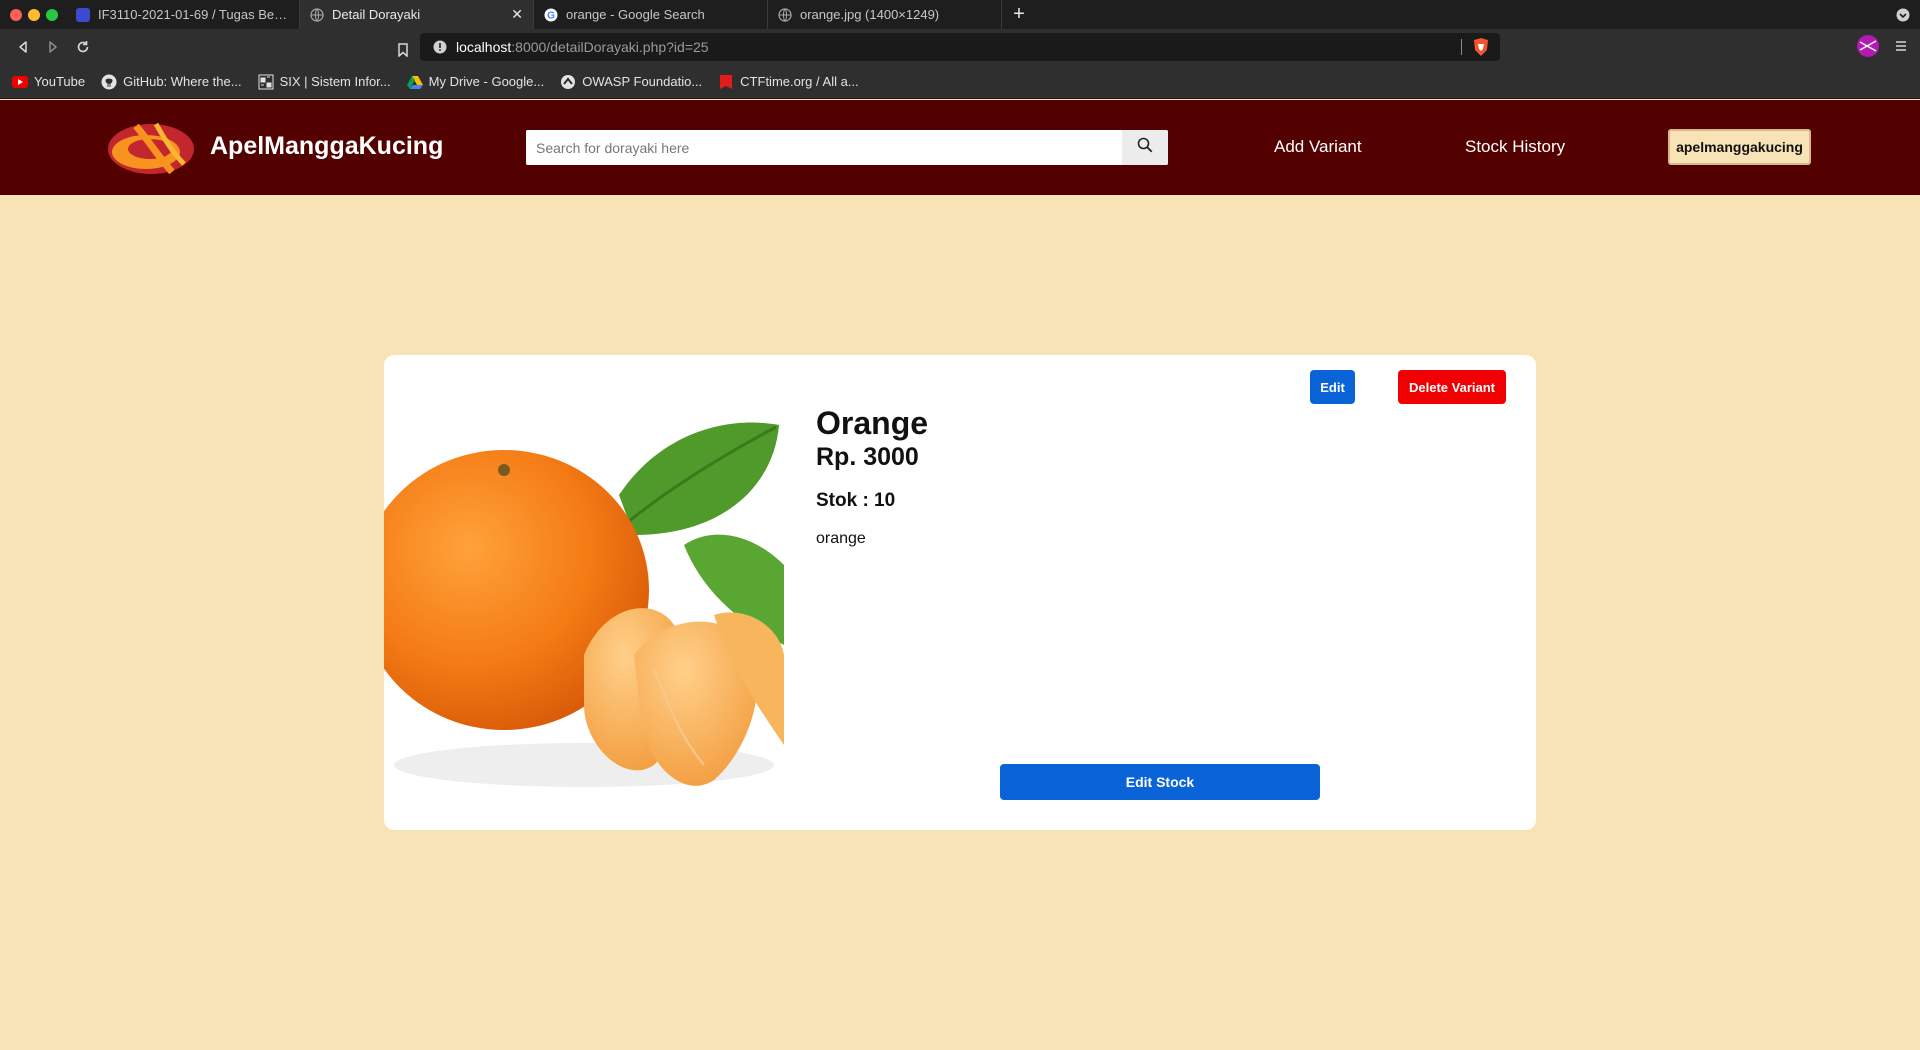 The height and width of the screenshot is (1050, 1920). I want to click on search-button, so click(1145, 147).